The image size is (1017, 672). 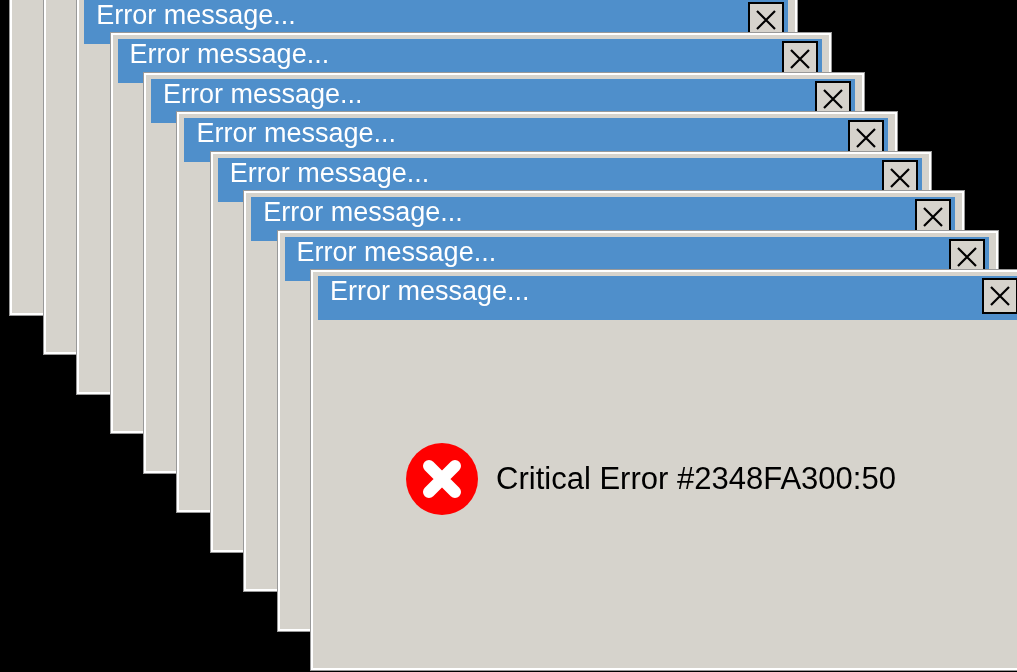 What do you see at coordinates (696, 478) in the screenshot?
I see `error-message: Critical Error #2348FA300:50` at bounding box center [696, 478].